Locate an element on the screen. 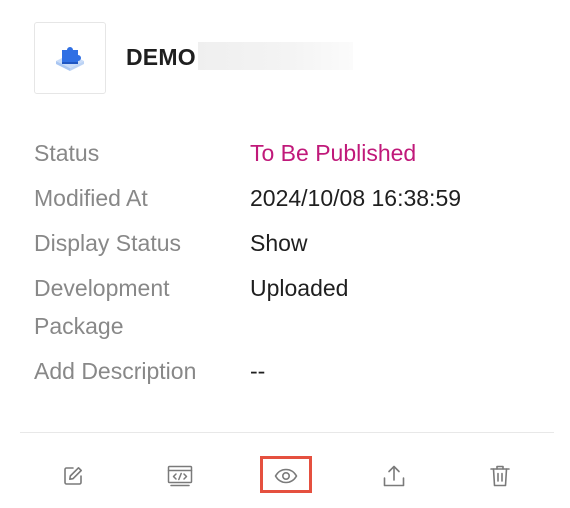 This screenshot has height=508, width=570. delete-button is located at coordinates (500, 476).